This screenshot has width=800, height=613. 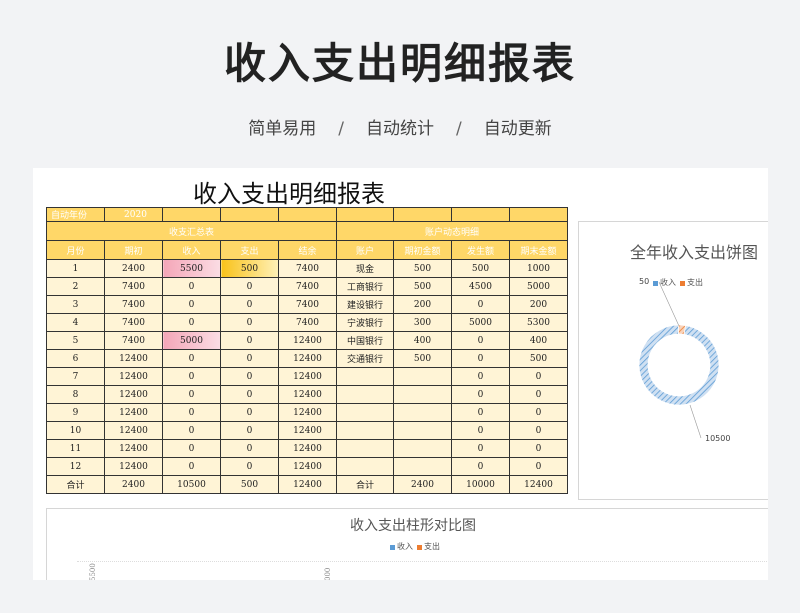 What do you see at coordinates (480, 286) in the screenshot?
I see `table-cell: 4500` at bounding box center [480, 286].